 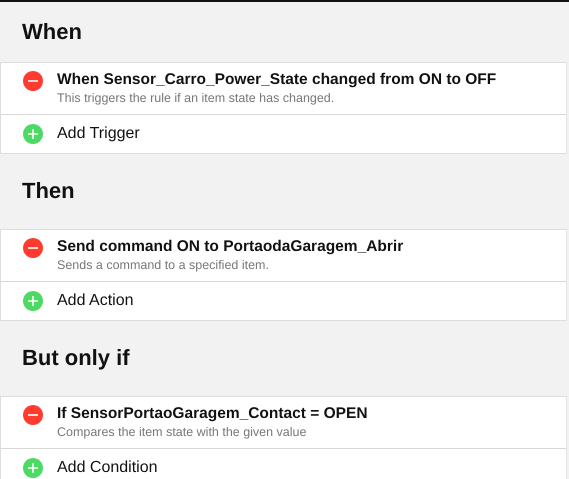 What do you see at coordinates (196, 98) in the screenshot?
I see `rule-description: This triggers the rule if an item state has changed.` at bounding box center [196, 98].